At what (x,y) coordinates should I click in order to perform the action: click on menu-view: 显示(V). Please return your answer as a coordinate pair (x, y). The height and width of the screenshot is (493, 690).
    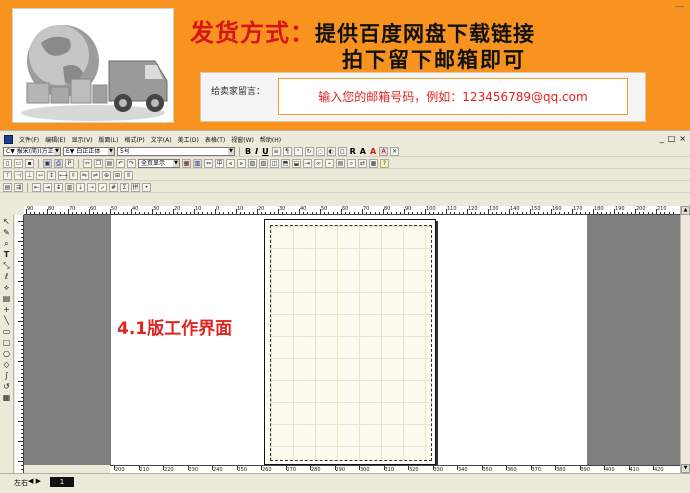
    Looking at the image, I should click on (82, 139).